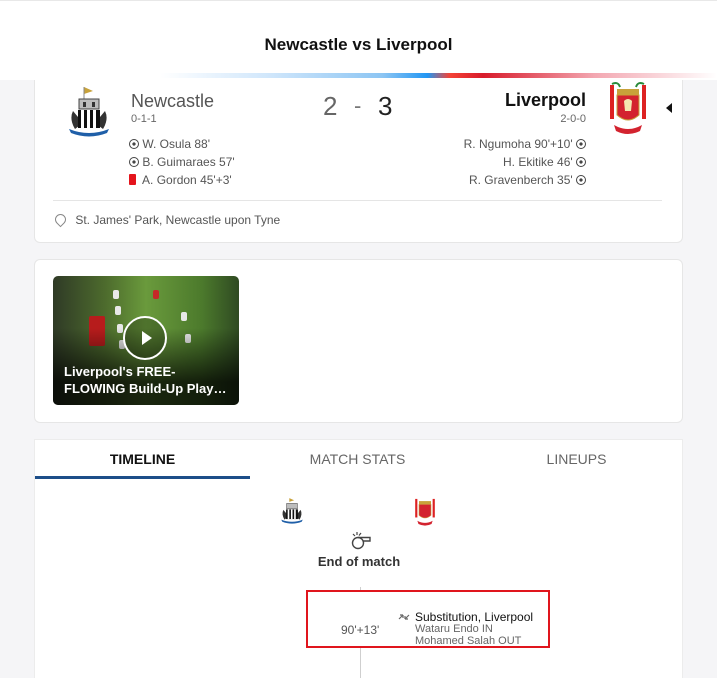 The height and width of the screenshot is (678, 717). Describe the element at coordinates (144, 119) in the screenshot. I see `home-team-record: 0-1-1` at that location.